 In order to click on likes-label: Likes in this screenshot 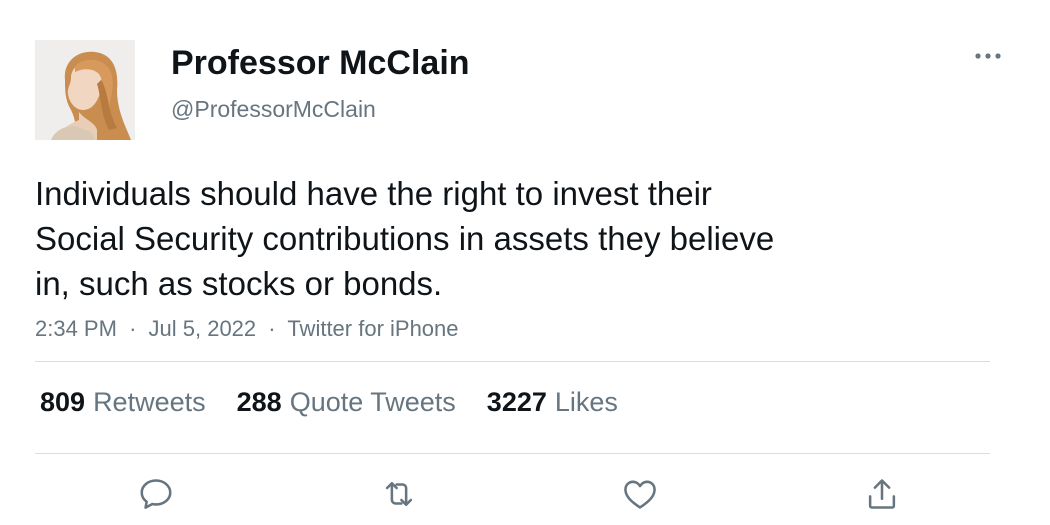, I will do `click(586, 402)`.